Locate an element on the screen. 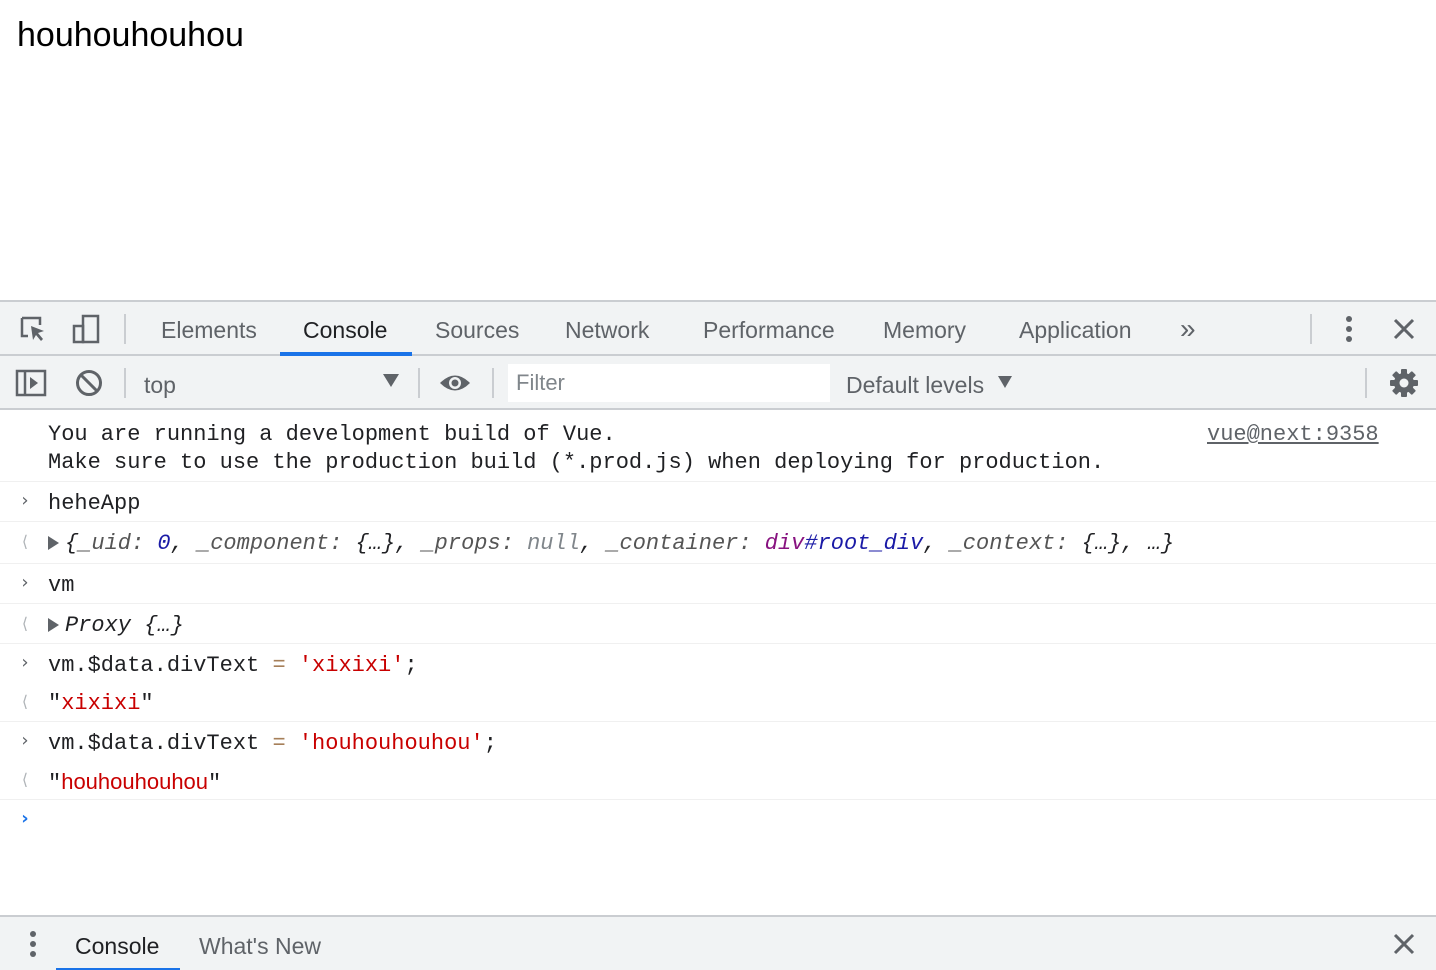  console-input: vm is located at coordinates (61, 585).